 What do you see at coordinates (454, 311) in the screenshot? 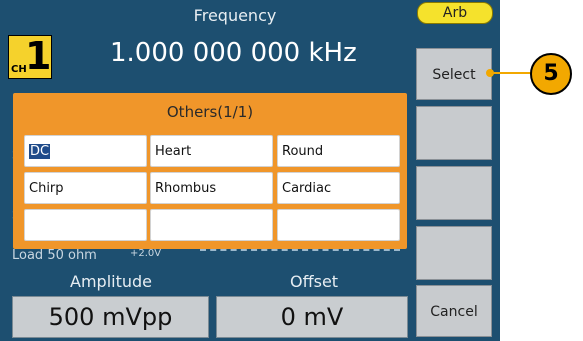
I see `cancel-softkey: Cancel` at bounding box center [454, 311].